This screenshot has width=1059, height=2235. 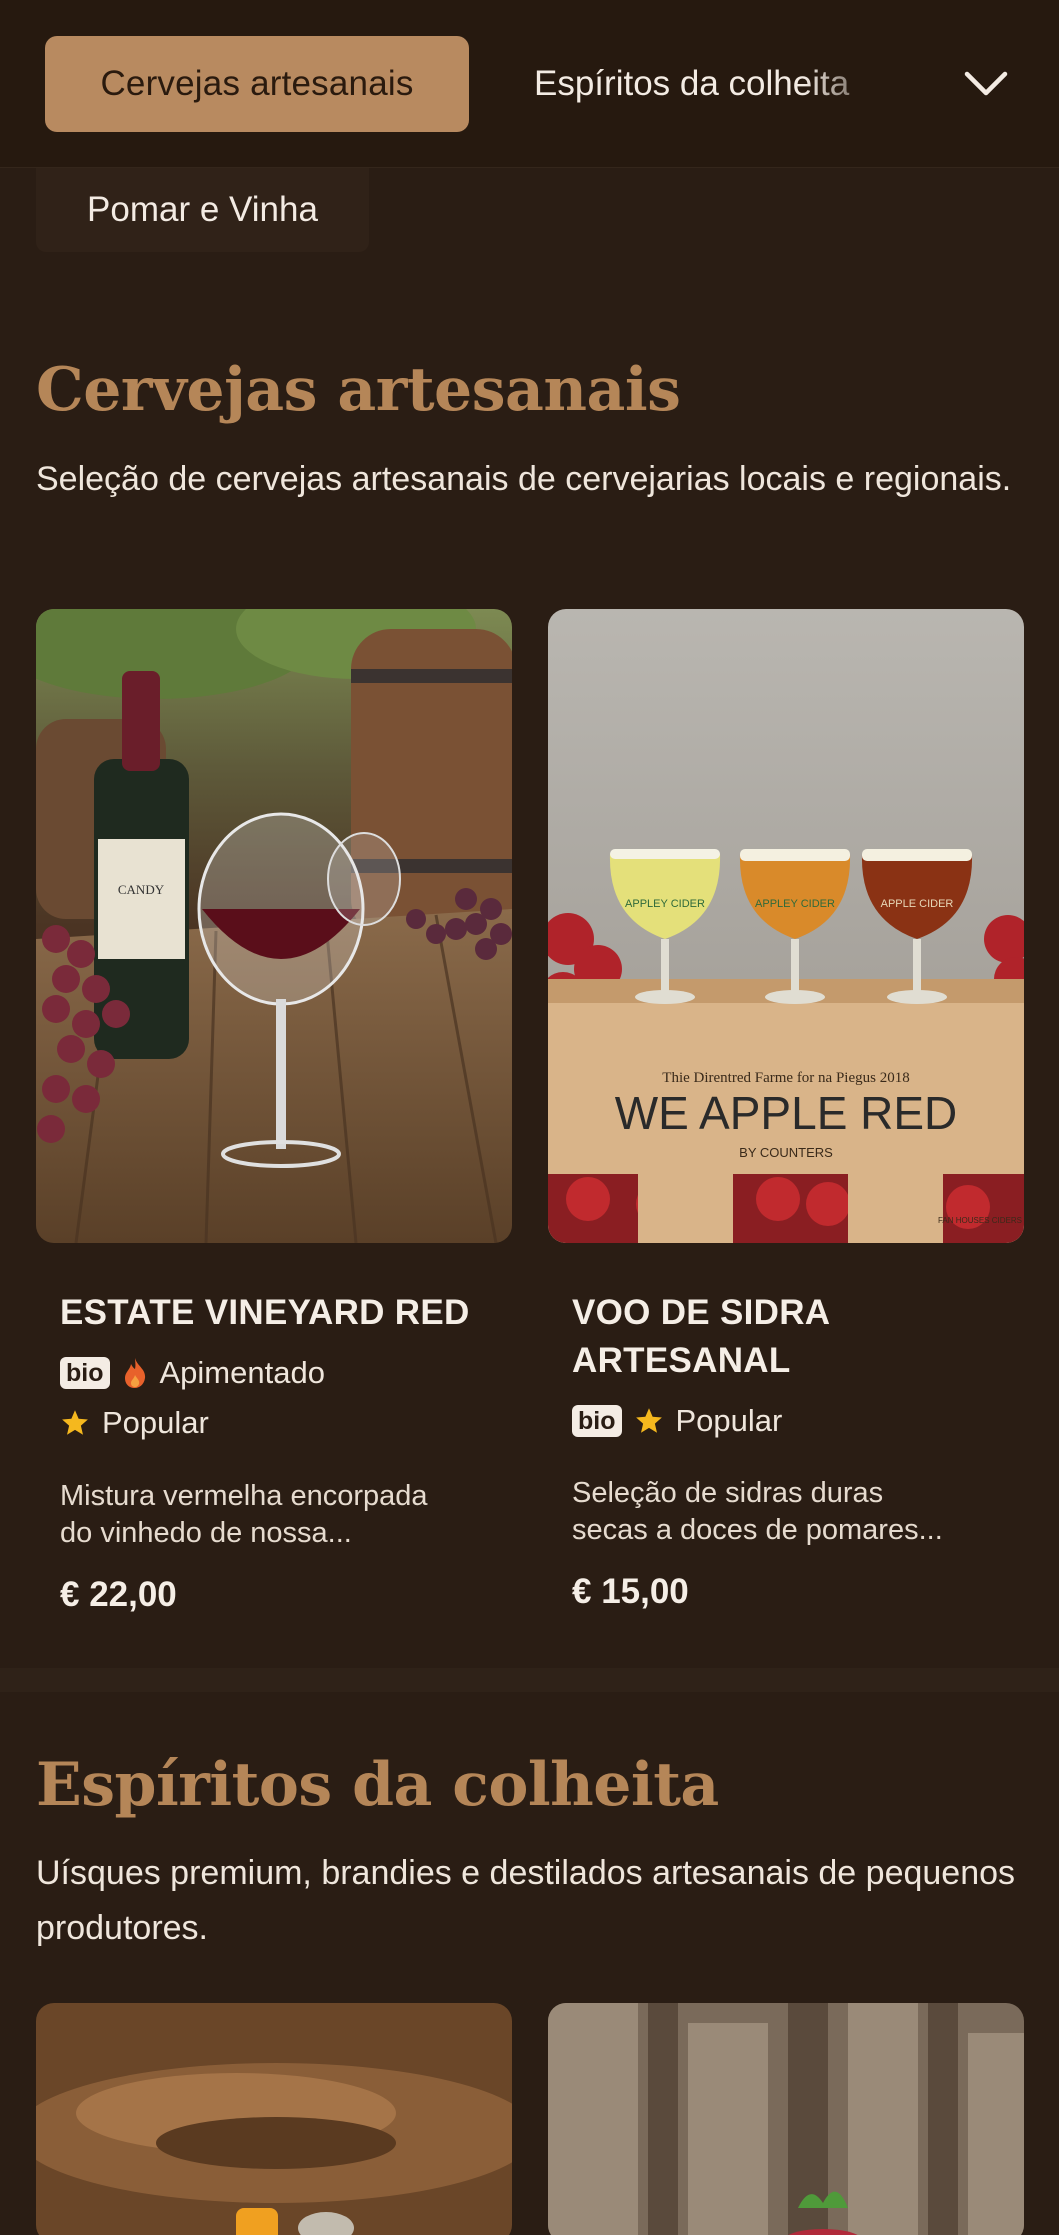 I want to click on crate-sub-text: BY COUNTERS, so click(x=786, y=1152).